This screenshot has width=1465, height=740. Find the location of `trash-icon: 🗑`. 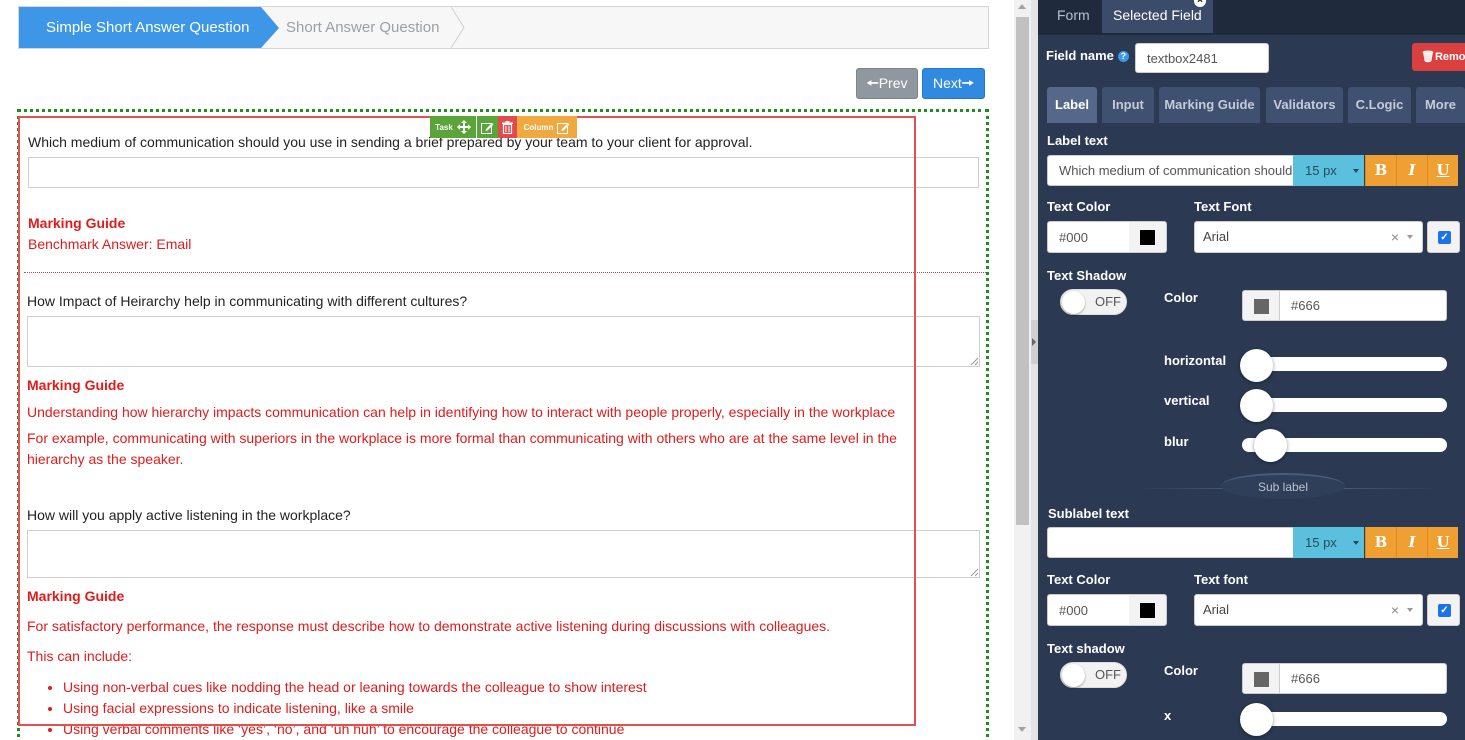

trash-icon: 🗑 is located at coordinates (1428, 57).